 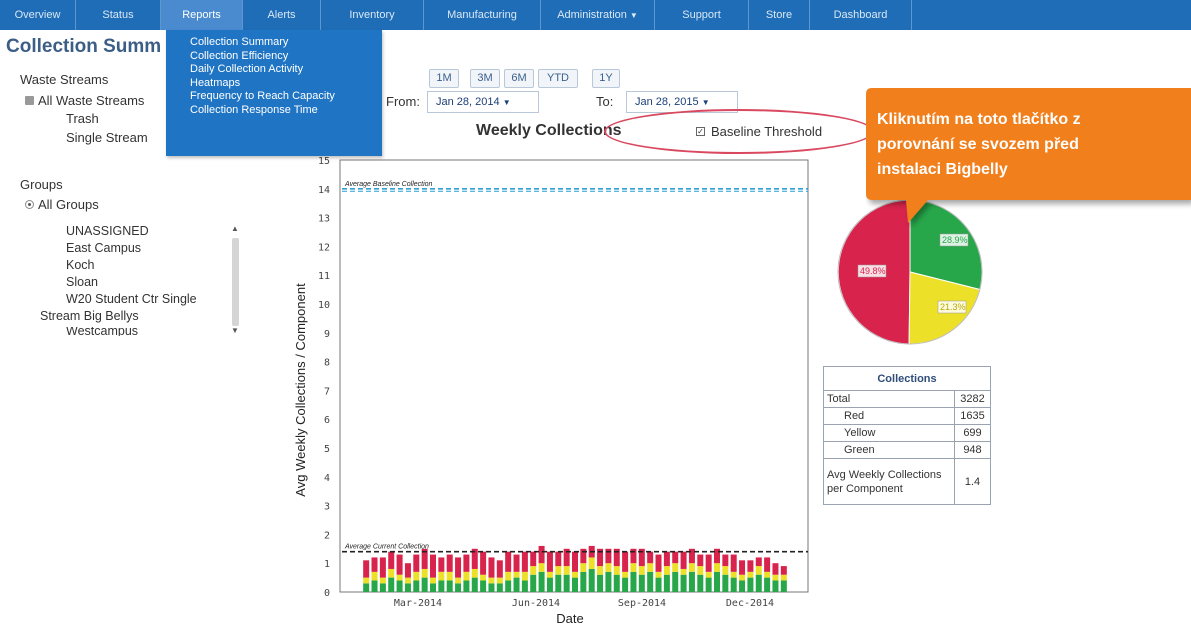 I want to click on group-sloan: Sloan, so click(x=82, y=282).